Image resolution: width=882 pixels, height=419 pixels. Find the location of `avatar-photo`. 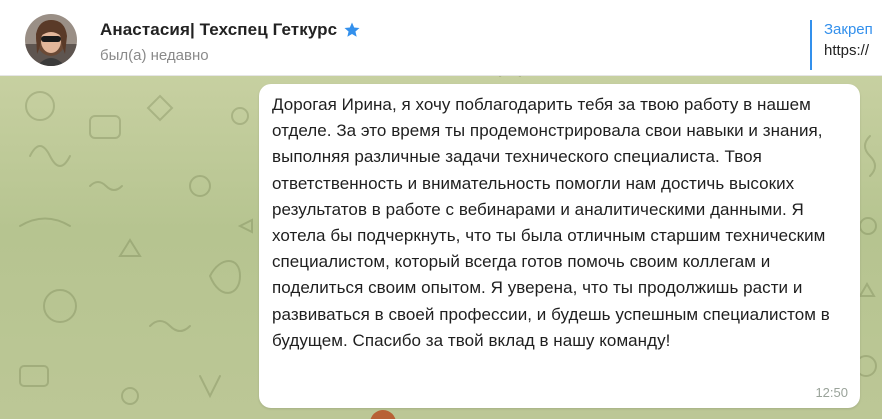

avatar-photo is located at coordinates (51, 40).